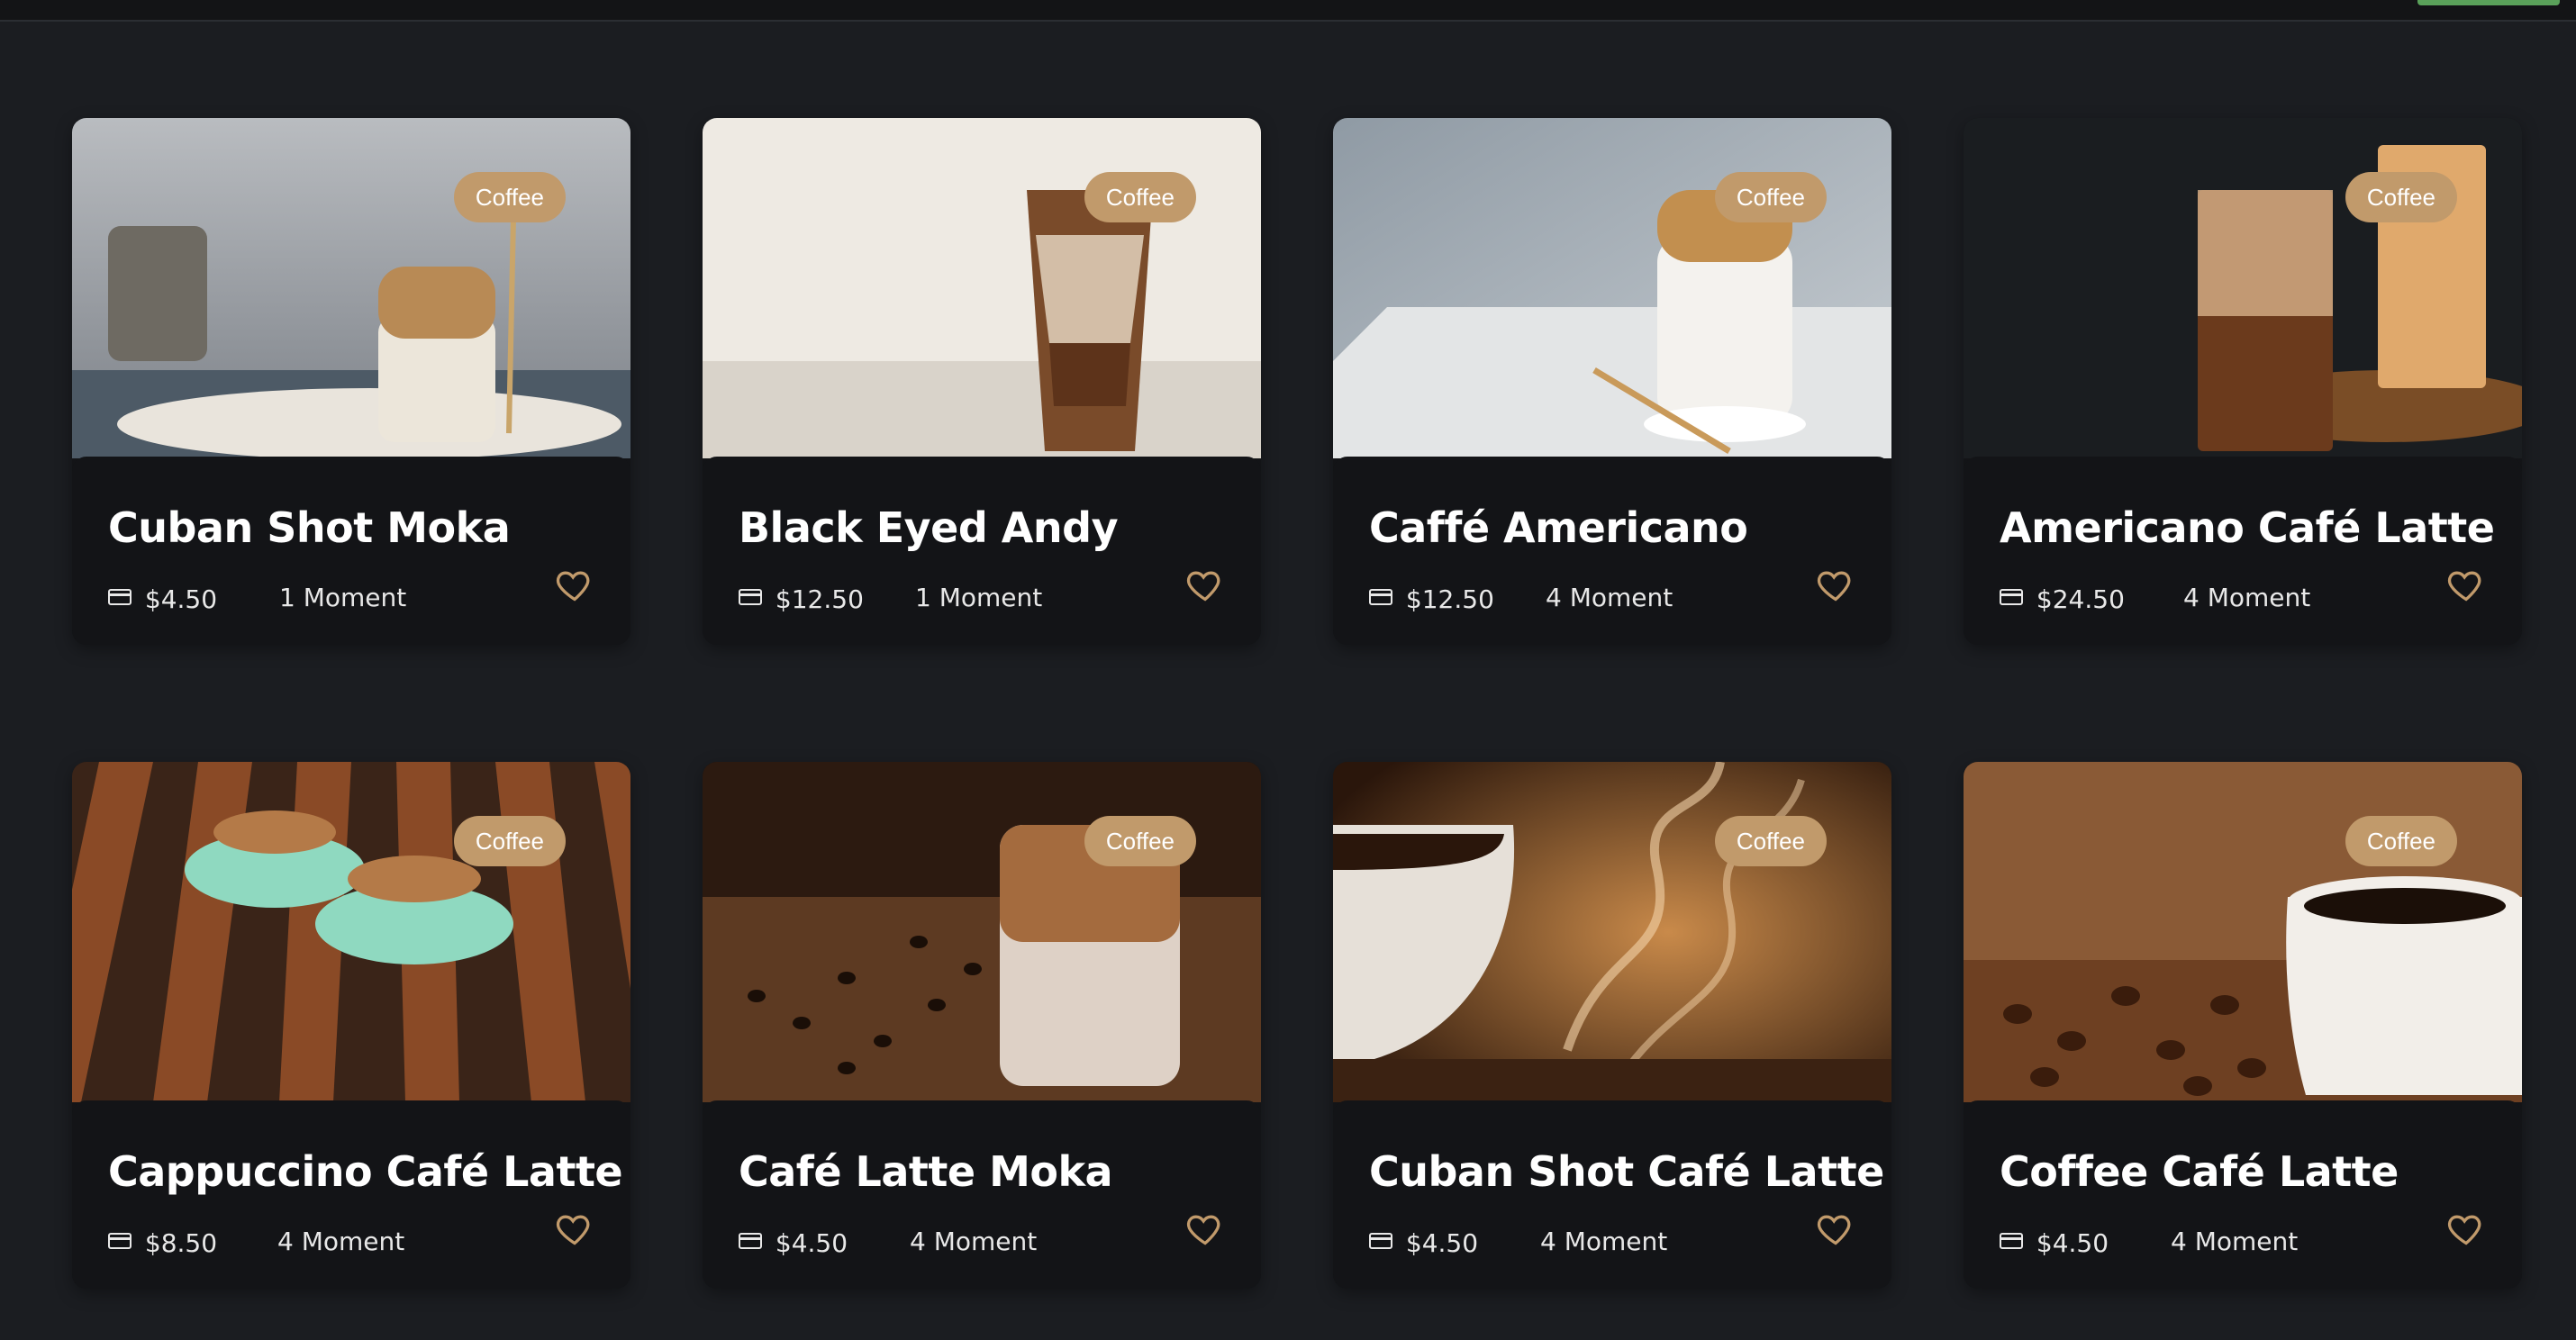  I want to click on coffee-photo-cappuccino, so click(351, 932).